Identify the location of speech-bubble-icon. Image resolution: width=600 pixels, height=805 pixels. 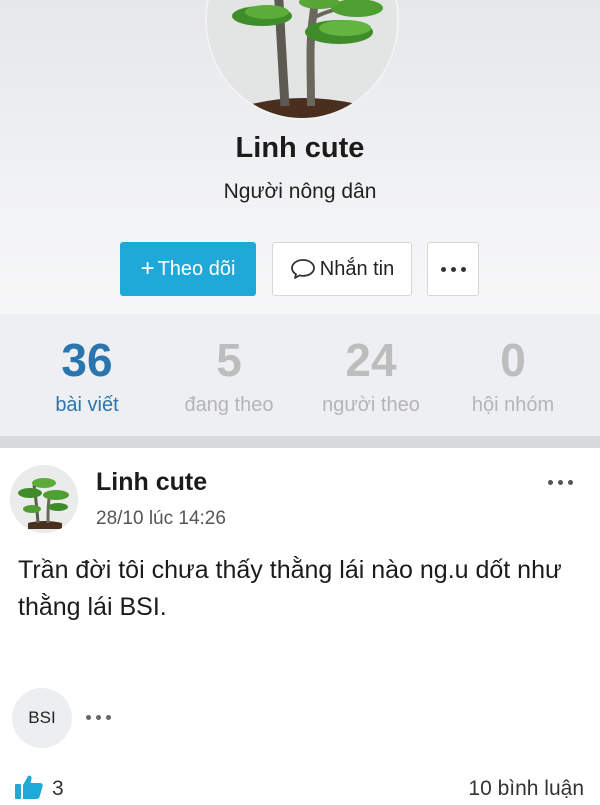
(302, 269).